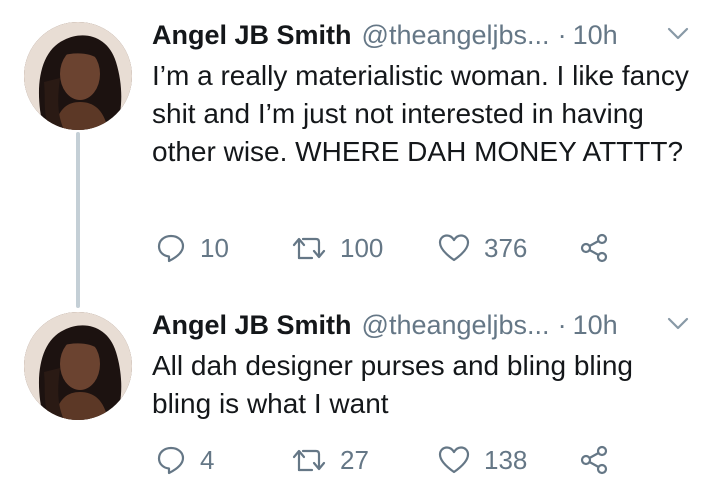 This screenshot has width=720, height=480. I want to click on thread-line, so click(78, 220).